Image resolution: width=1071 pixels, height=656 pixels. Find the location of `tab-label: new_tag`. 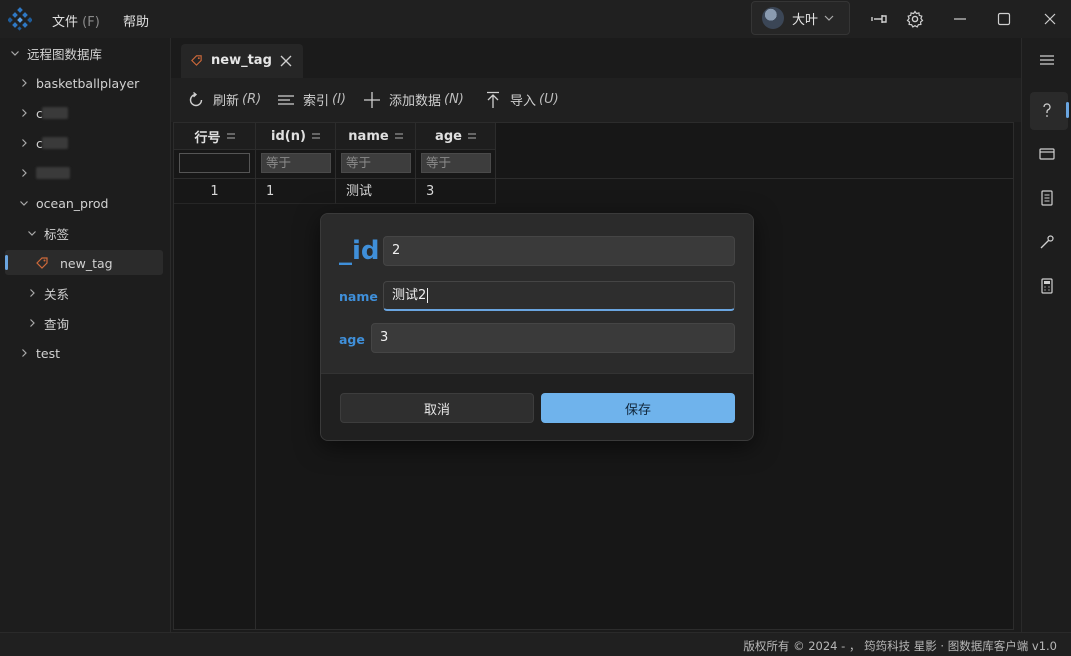

tab-label: new_tag is located at coordinates (241, 60).